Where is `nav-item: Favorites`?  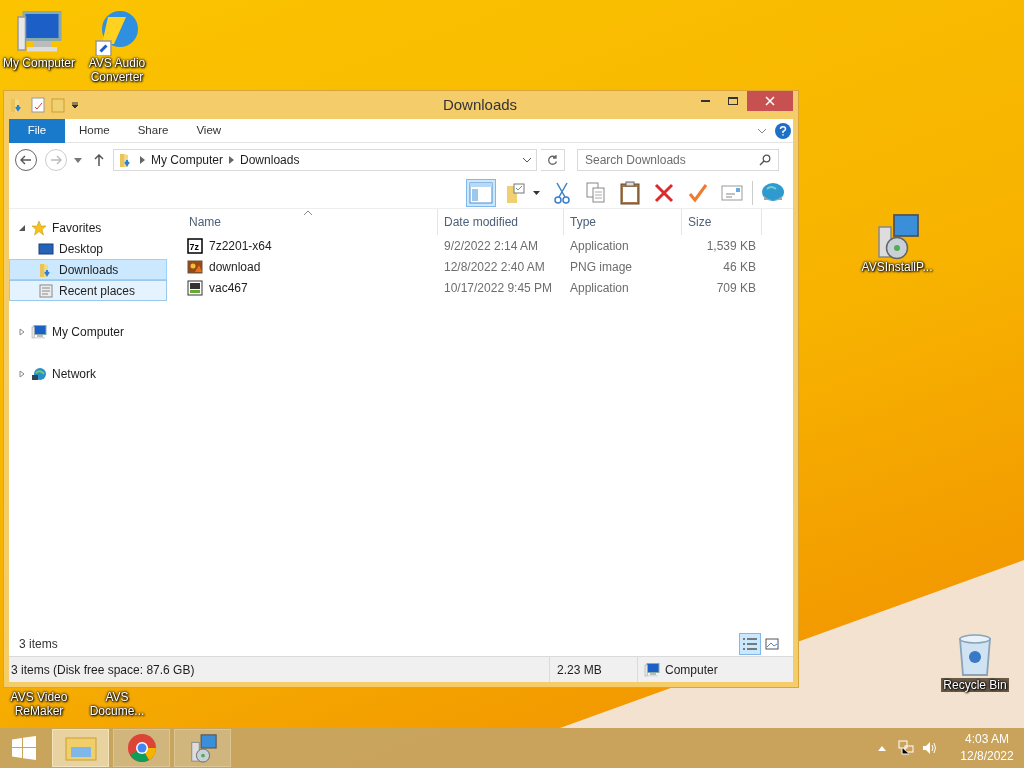 nav-item: Favorites is located at coordinates (88, 227).